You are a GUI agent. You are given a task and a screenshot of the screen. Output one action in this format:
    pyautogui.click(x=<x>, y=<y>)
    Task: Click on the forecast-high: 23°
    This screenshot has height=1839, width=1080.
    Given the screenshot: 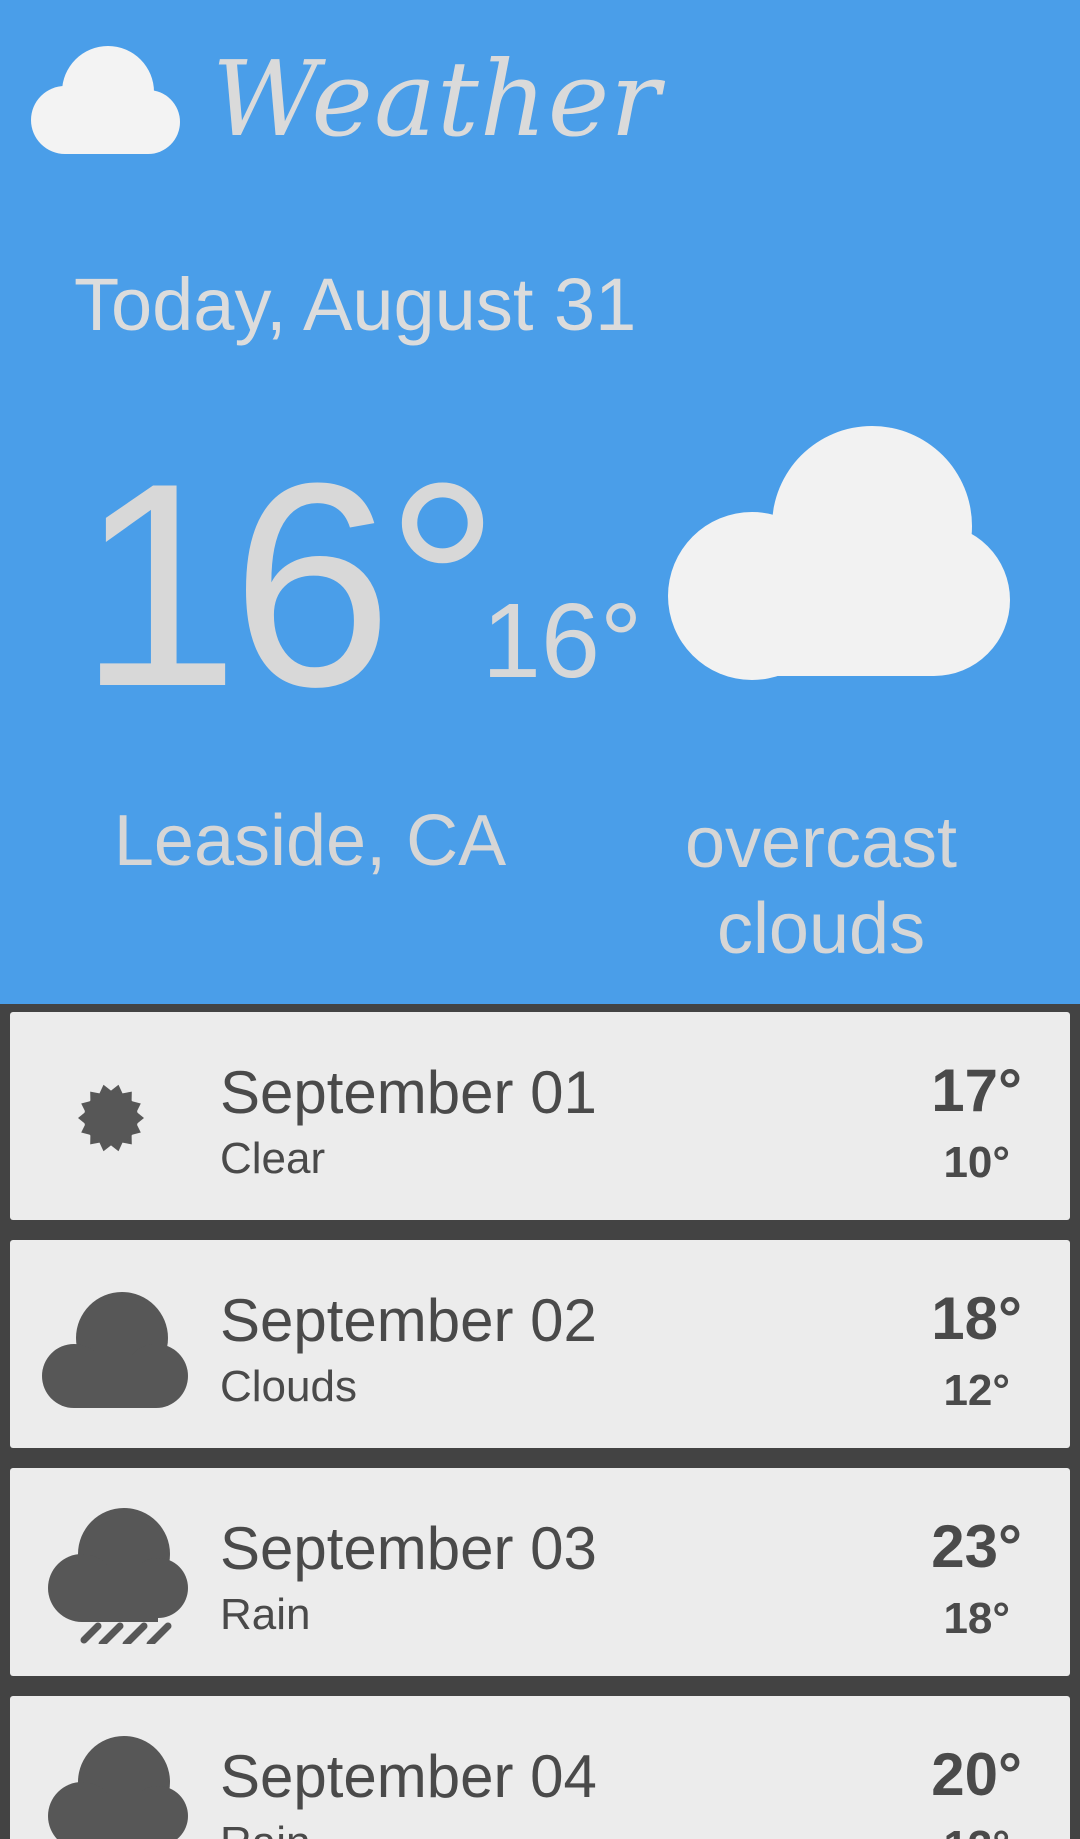 What is the action you would take?
    pyautogui.click(x=976, y=1546)
    